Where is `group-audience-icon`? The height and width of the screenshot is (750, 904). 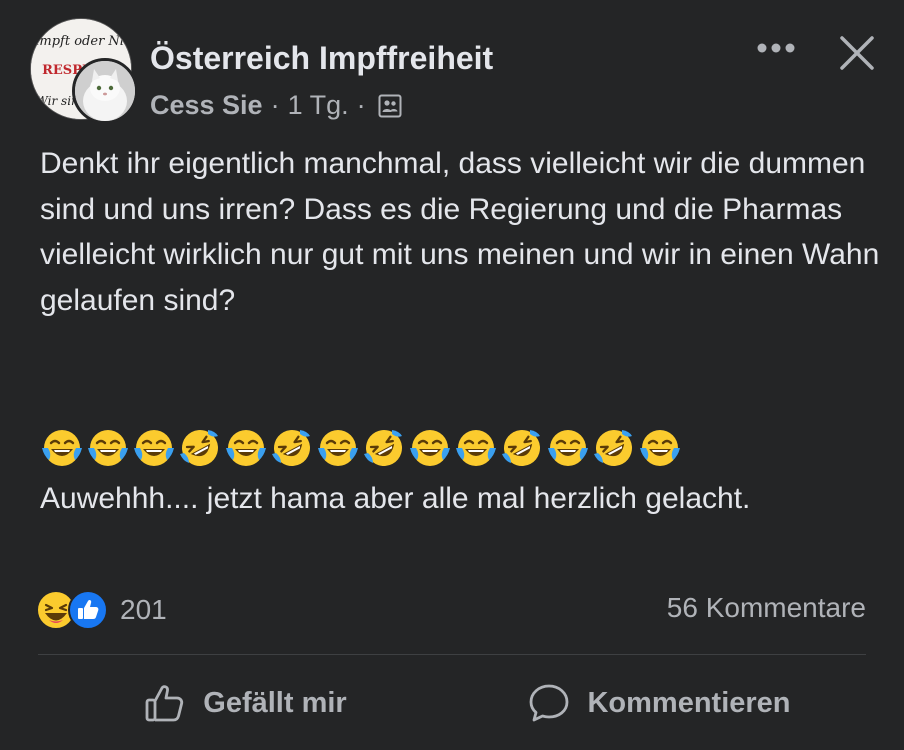
group-audience-icon is located at coordinates (390, 105).